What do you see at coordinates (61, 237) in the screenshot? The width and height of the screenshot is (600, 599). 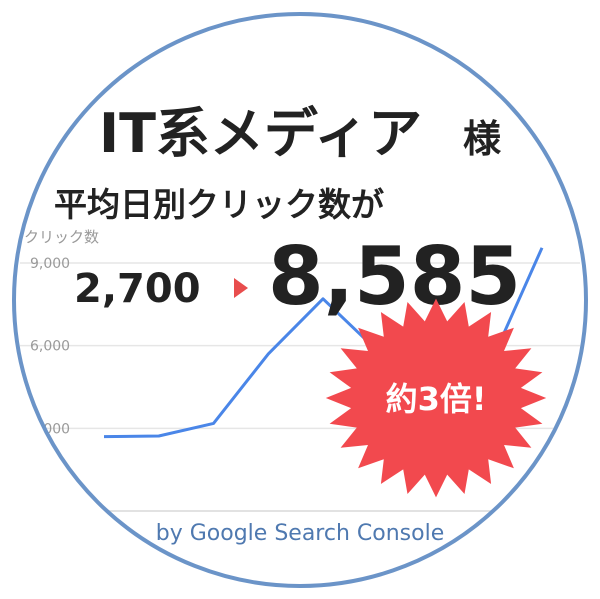 I see `y-axis-label: クリック数` at bounding box center [61, 237].